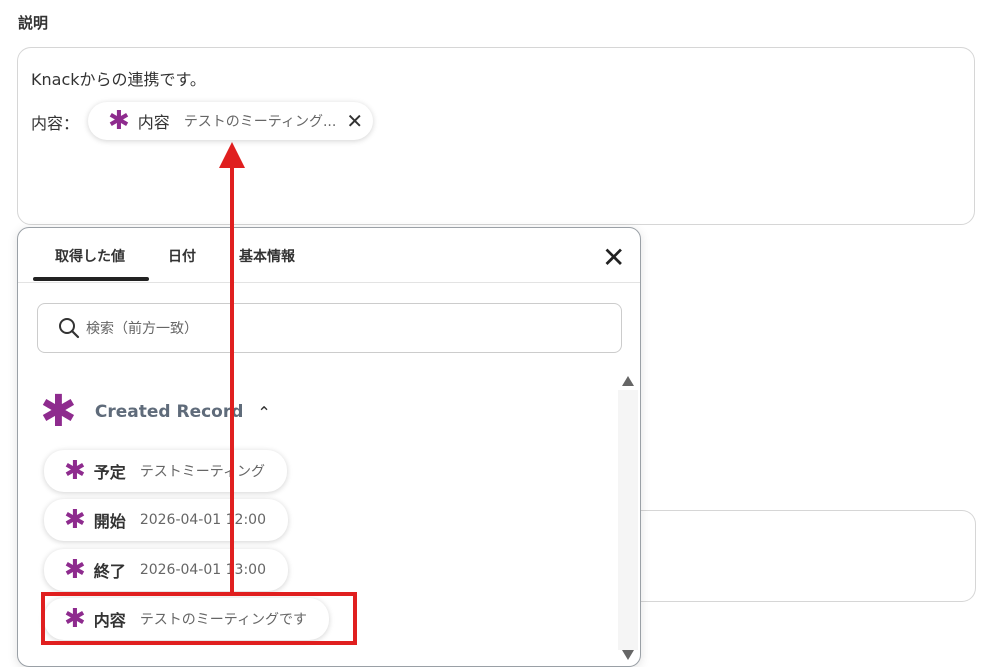  What do you see at coordinates (142, 329) in the screenshot?
I see `search-placeholder: 検索（前方一致）` at bounding box center [142, 329].